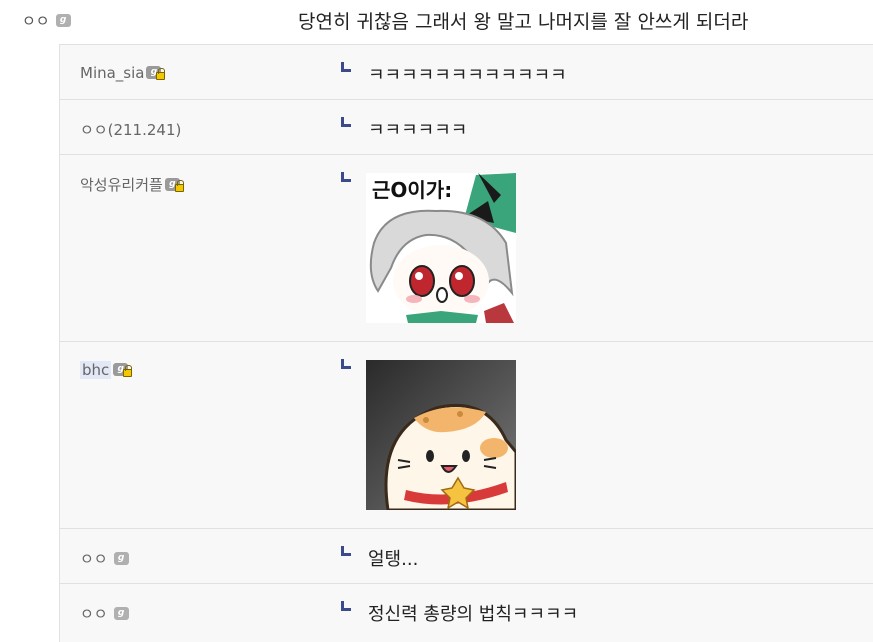 This screenshot has height=642, width=873. I want to click on reply-author-name: ㅇㅇ(211.241), so click(130, 129).